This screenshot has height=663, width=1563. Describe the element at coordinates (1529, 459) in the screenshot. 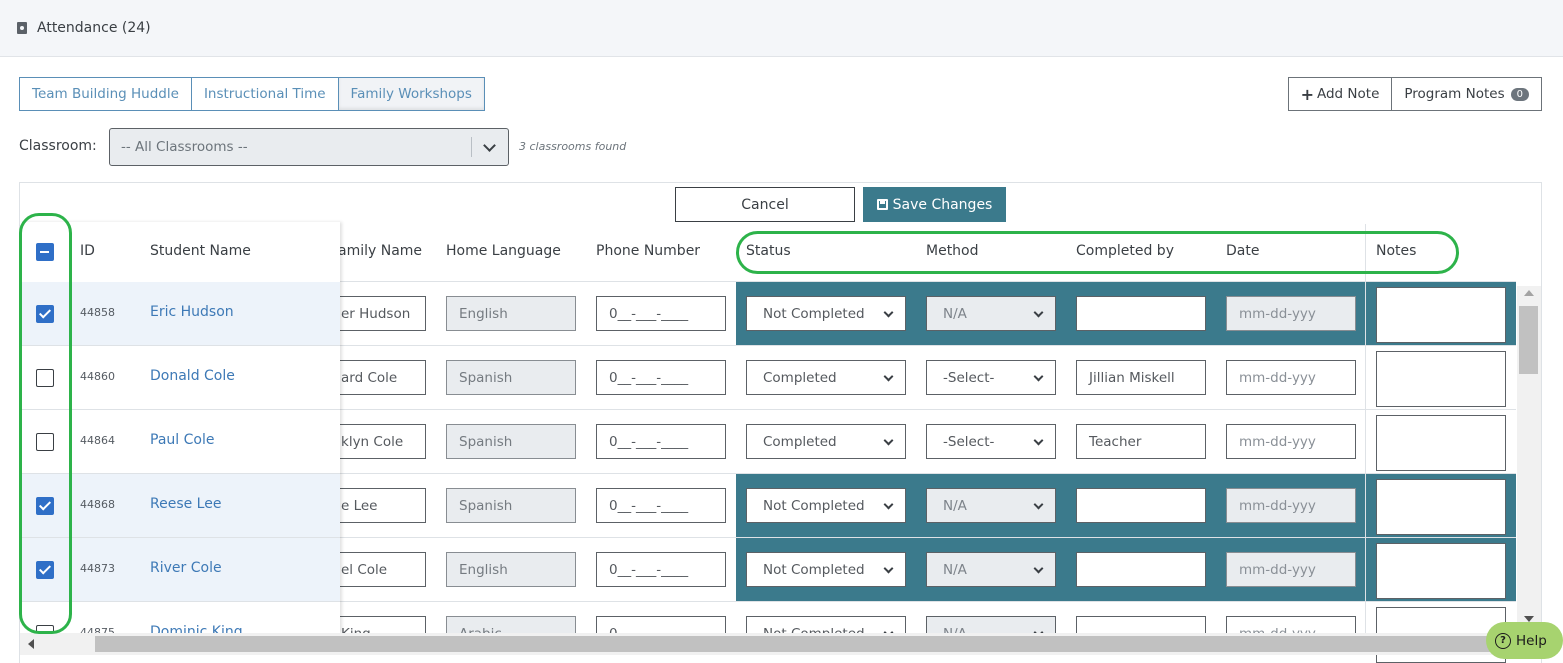

I see `vertical-scrollbar` at that location.